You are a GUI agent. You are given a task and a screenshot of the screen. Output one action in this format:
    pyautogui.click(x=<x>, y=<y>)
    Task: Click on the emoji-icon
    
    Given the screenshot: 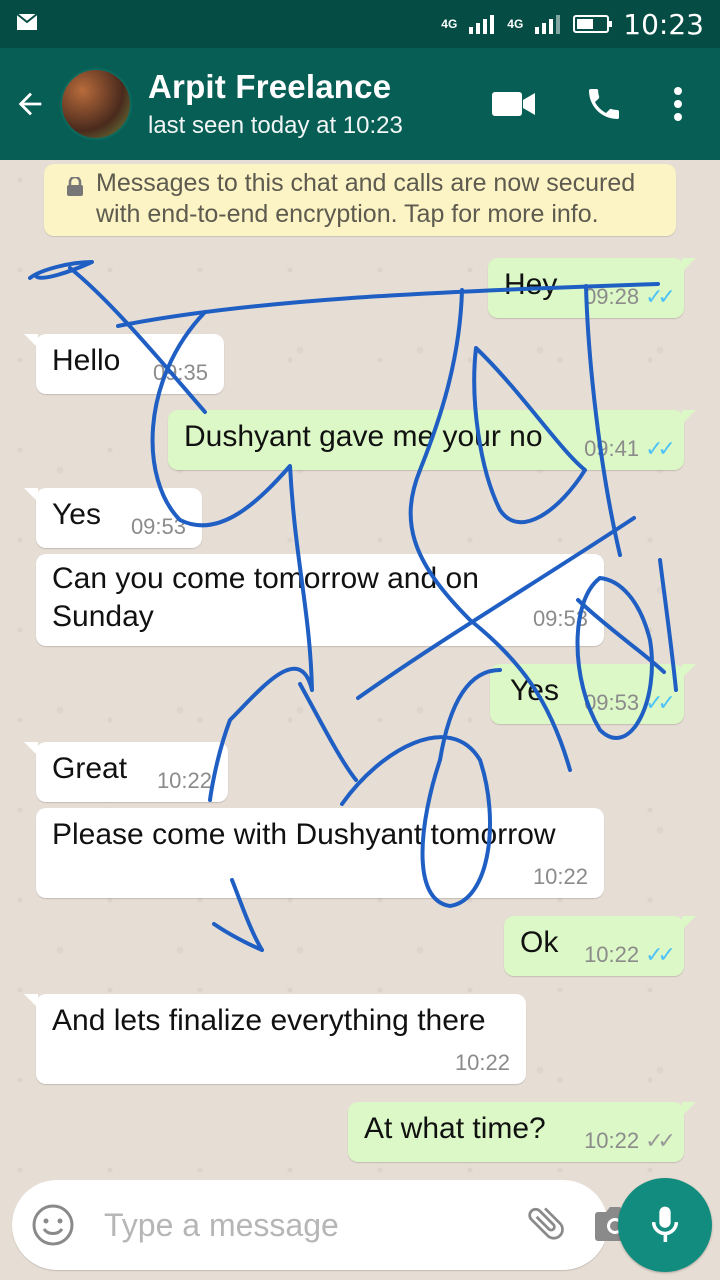 What is the action you would take?
    pyautogui.click(x=53, y=1225)
    